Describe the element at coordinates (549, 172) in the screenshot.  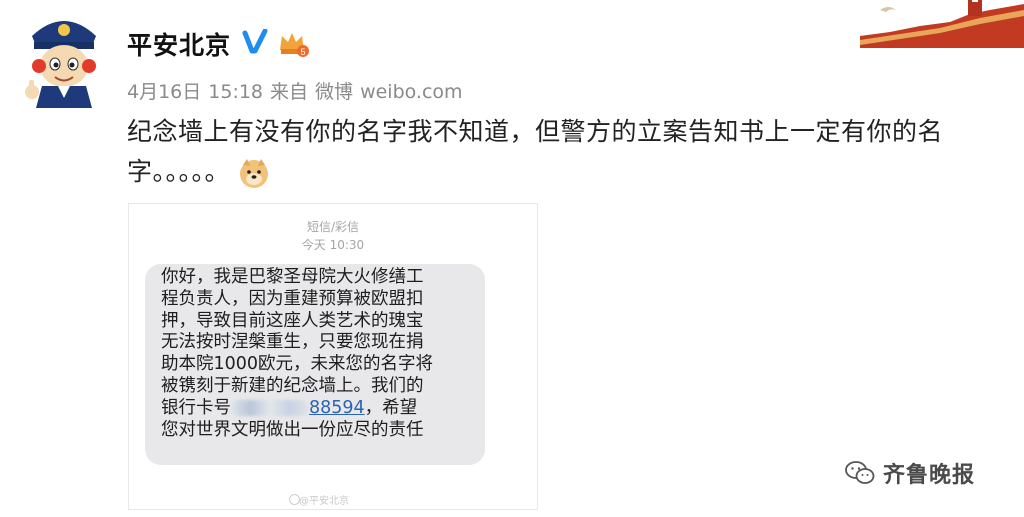
I see `post-text-line-2: 字。。。。。` at that location.